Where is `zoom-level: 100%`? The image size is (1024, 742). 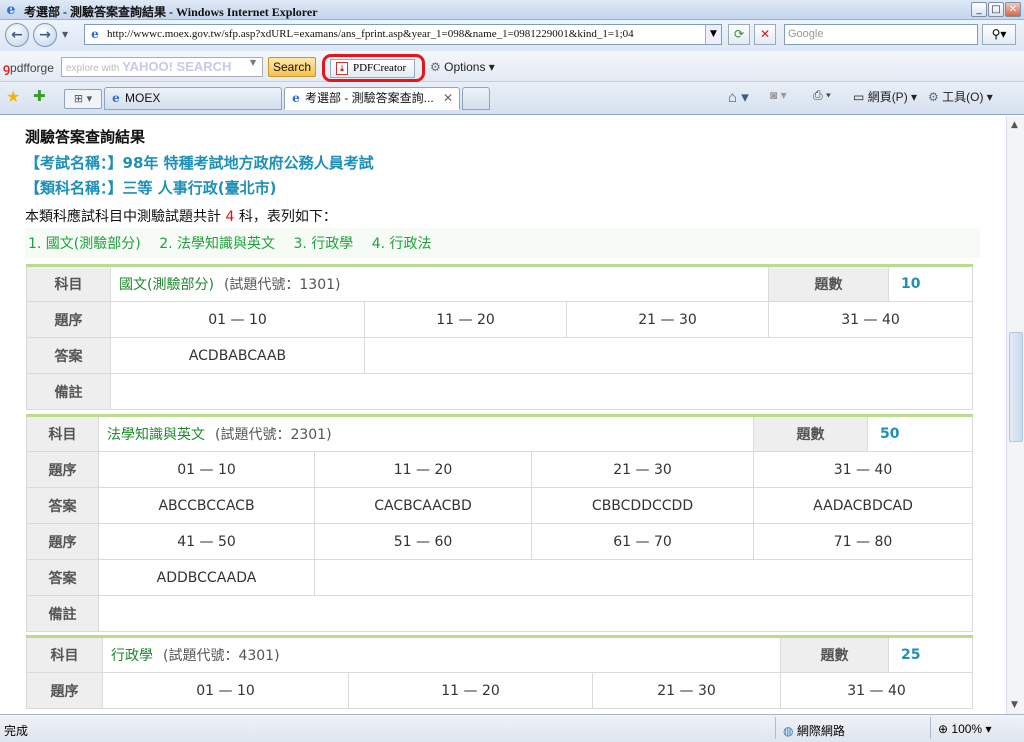 zoom-level: 100% is located at coordinates (967, 729).